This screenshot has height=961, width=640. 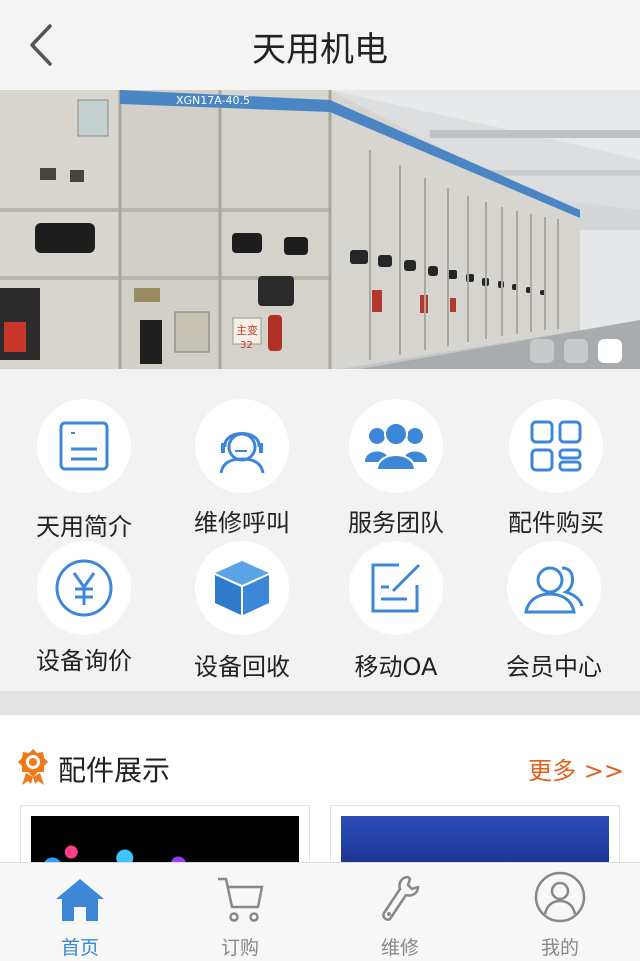 What do you see at coordinates (576, 768) in the screenshot?
I see `more-link: 更多 >>` at bounding box center [576, 768].